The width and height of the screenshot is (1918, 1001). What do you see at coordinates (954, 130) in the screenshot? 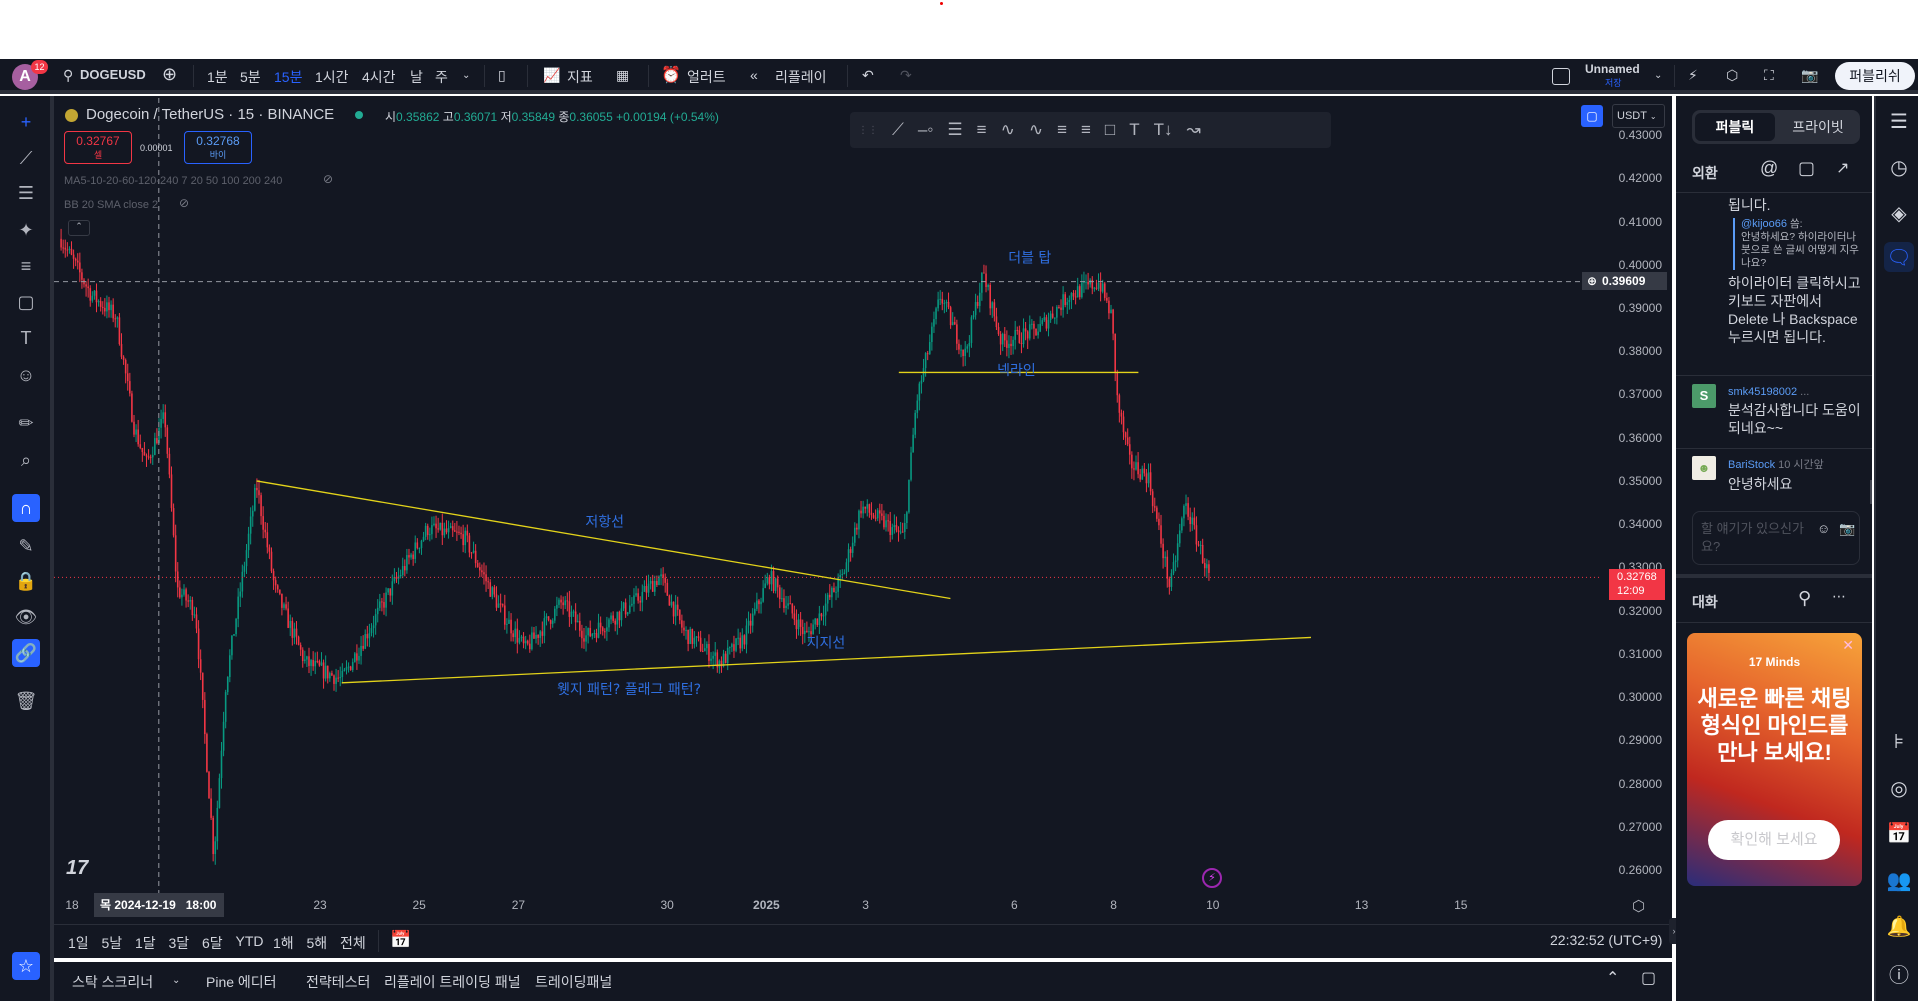
I see `parallel-channel-icon: ☰` at bounding box center [954, 130].